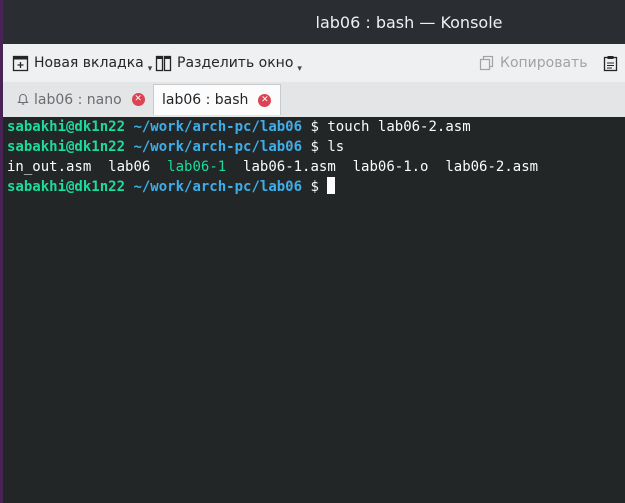  I want to click on file-entry: lab06-1.o, so click(390, 167).